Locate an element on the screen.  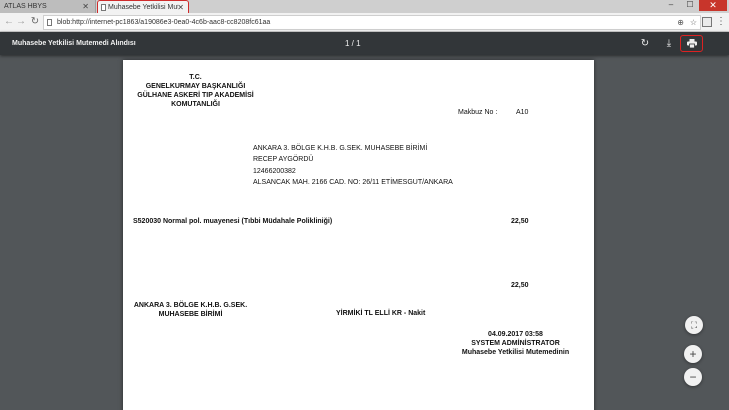
receipt-label: Makbuz No : is located at coordinates (478, 112).